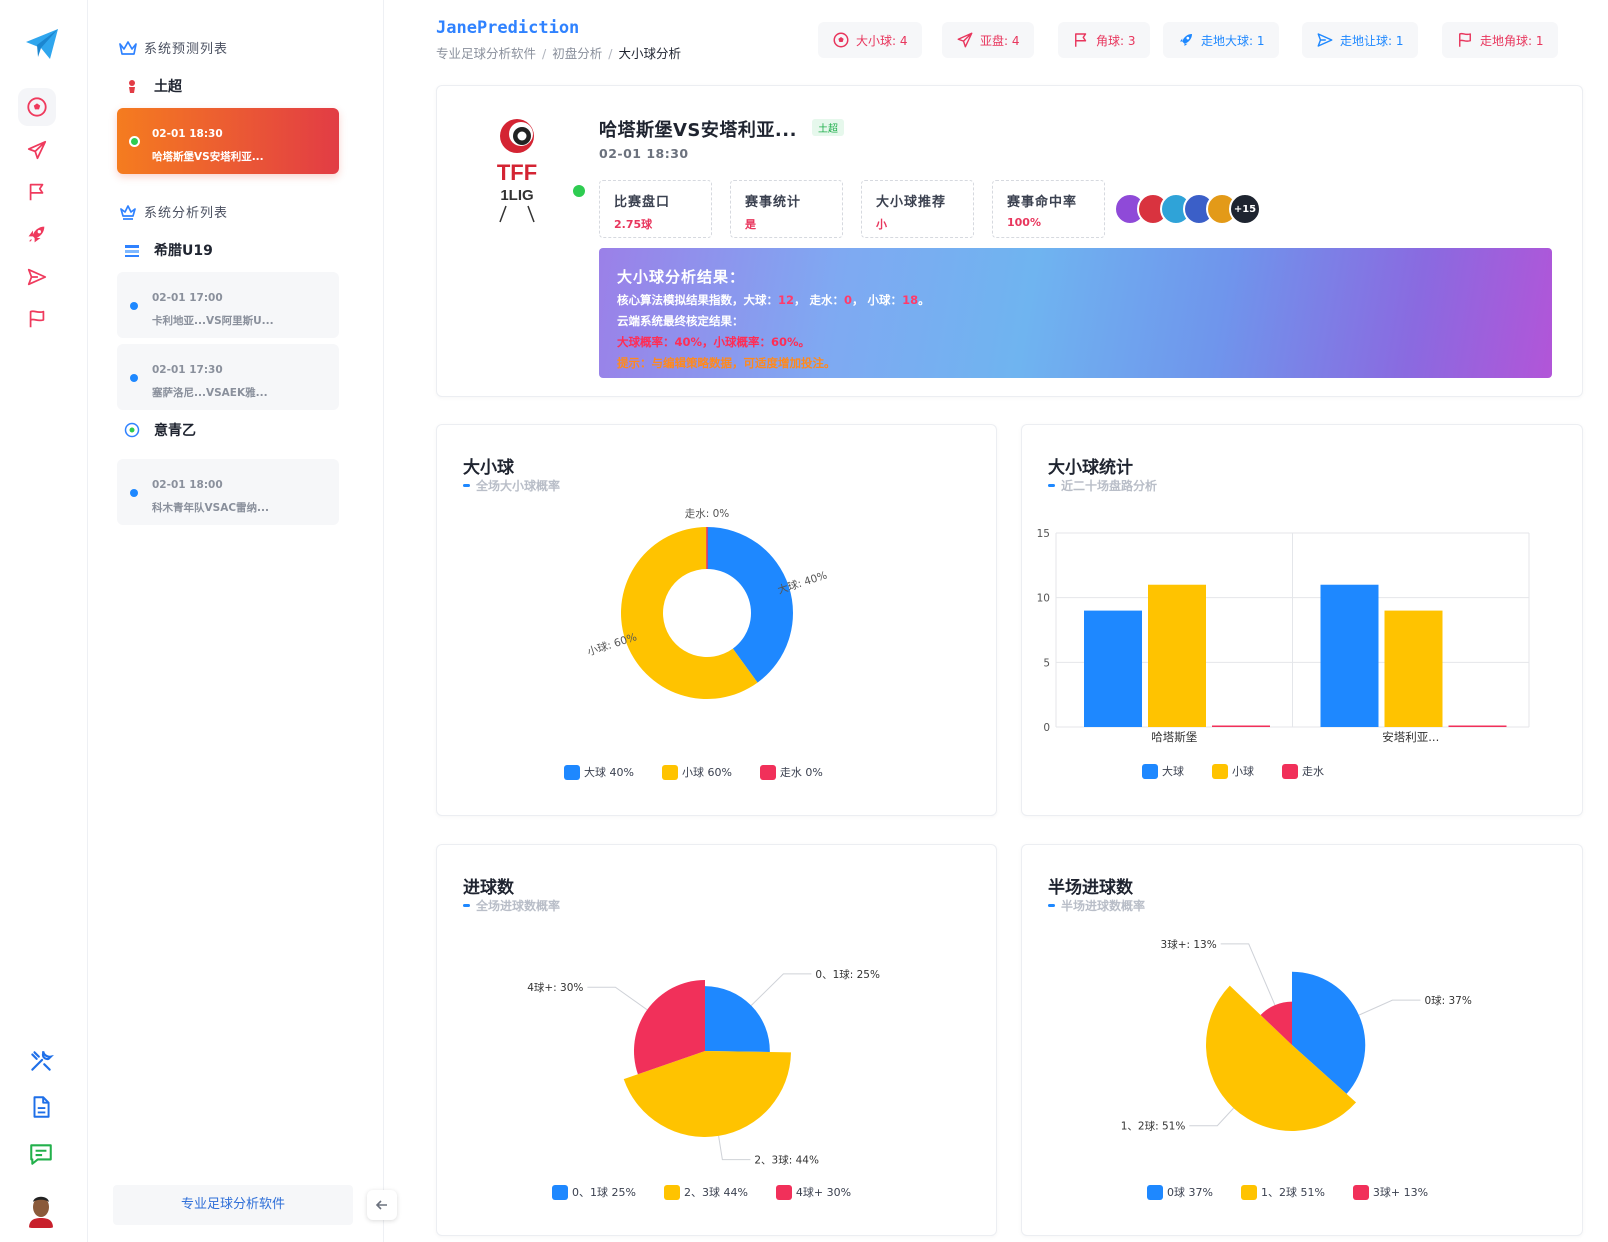 The height and width of the screenshot is (1242, 1608). What do you see at coordinates (1233, 40) in the screenshot?
I see `chip-label: 走地大球: 1` at bounding box center [1233, 40].